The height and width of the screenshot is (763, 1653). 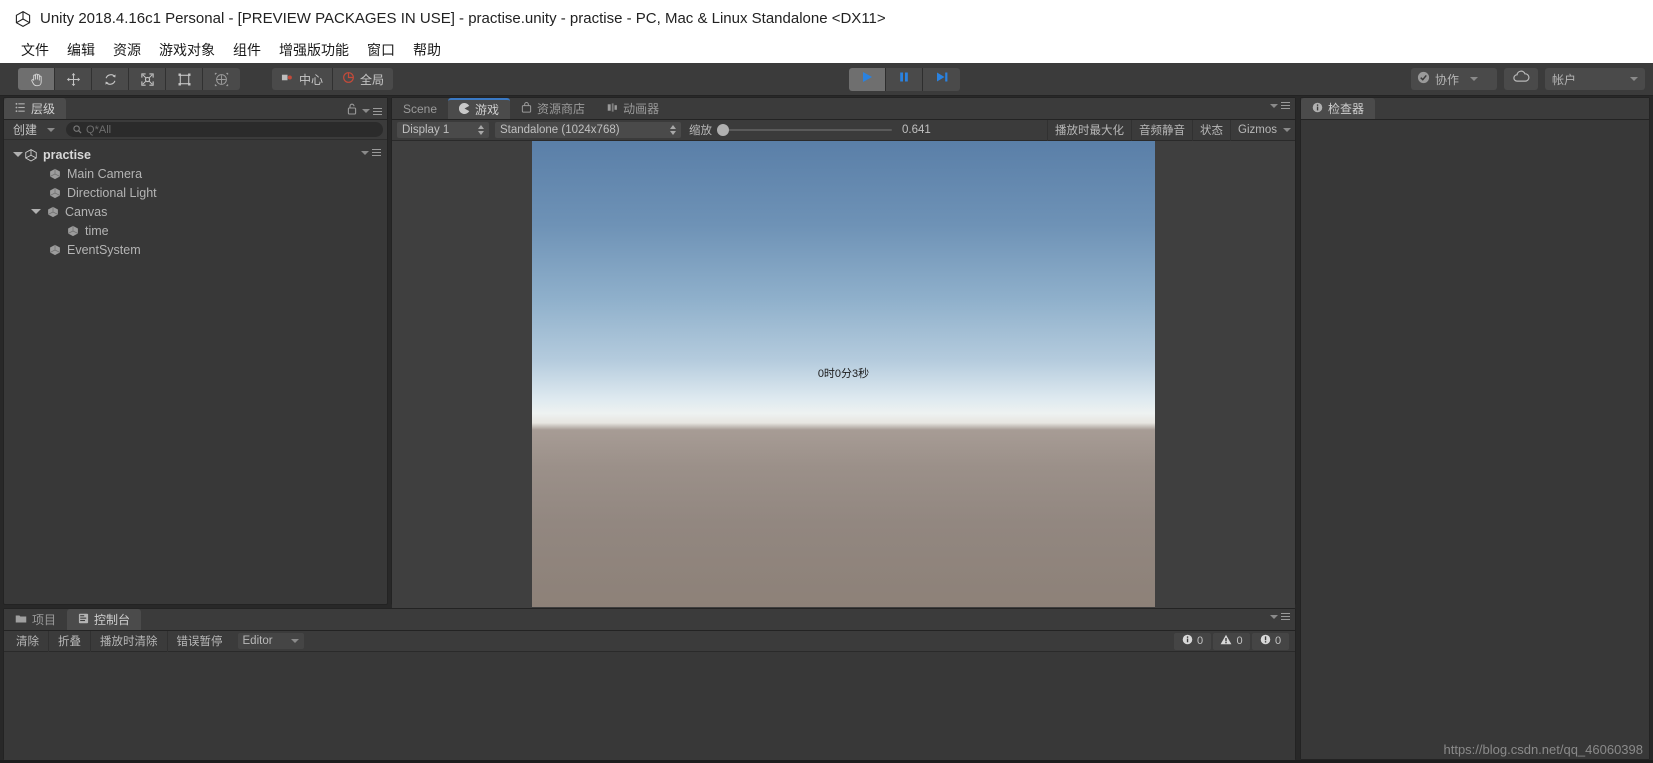 I want to click on clear-on-play-toggle: 播放时清除, so click(x=128, y=641).